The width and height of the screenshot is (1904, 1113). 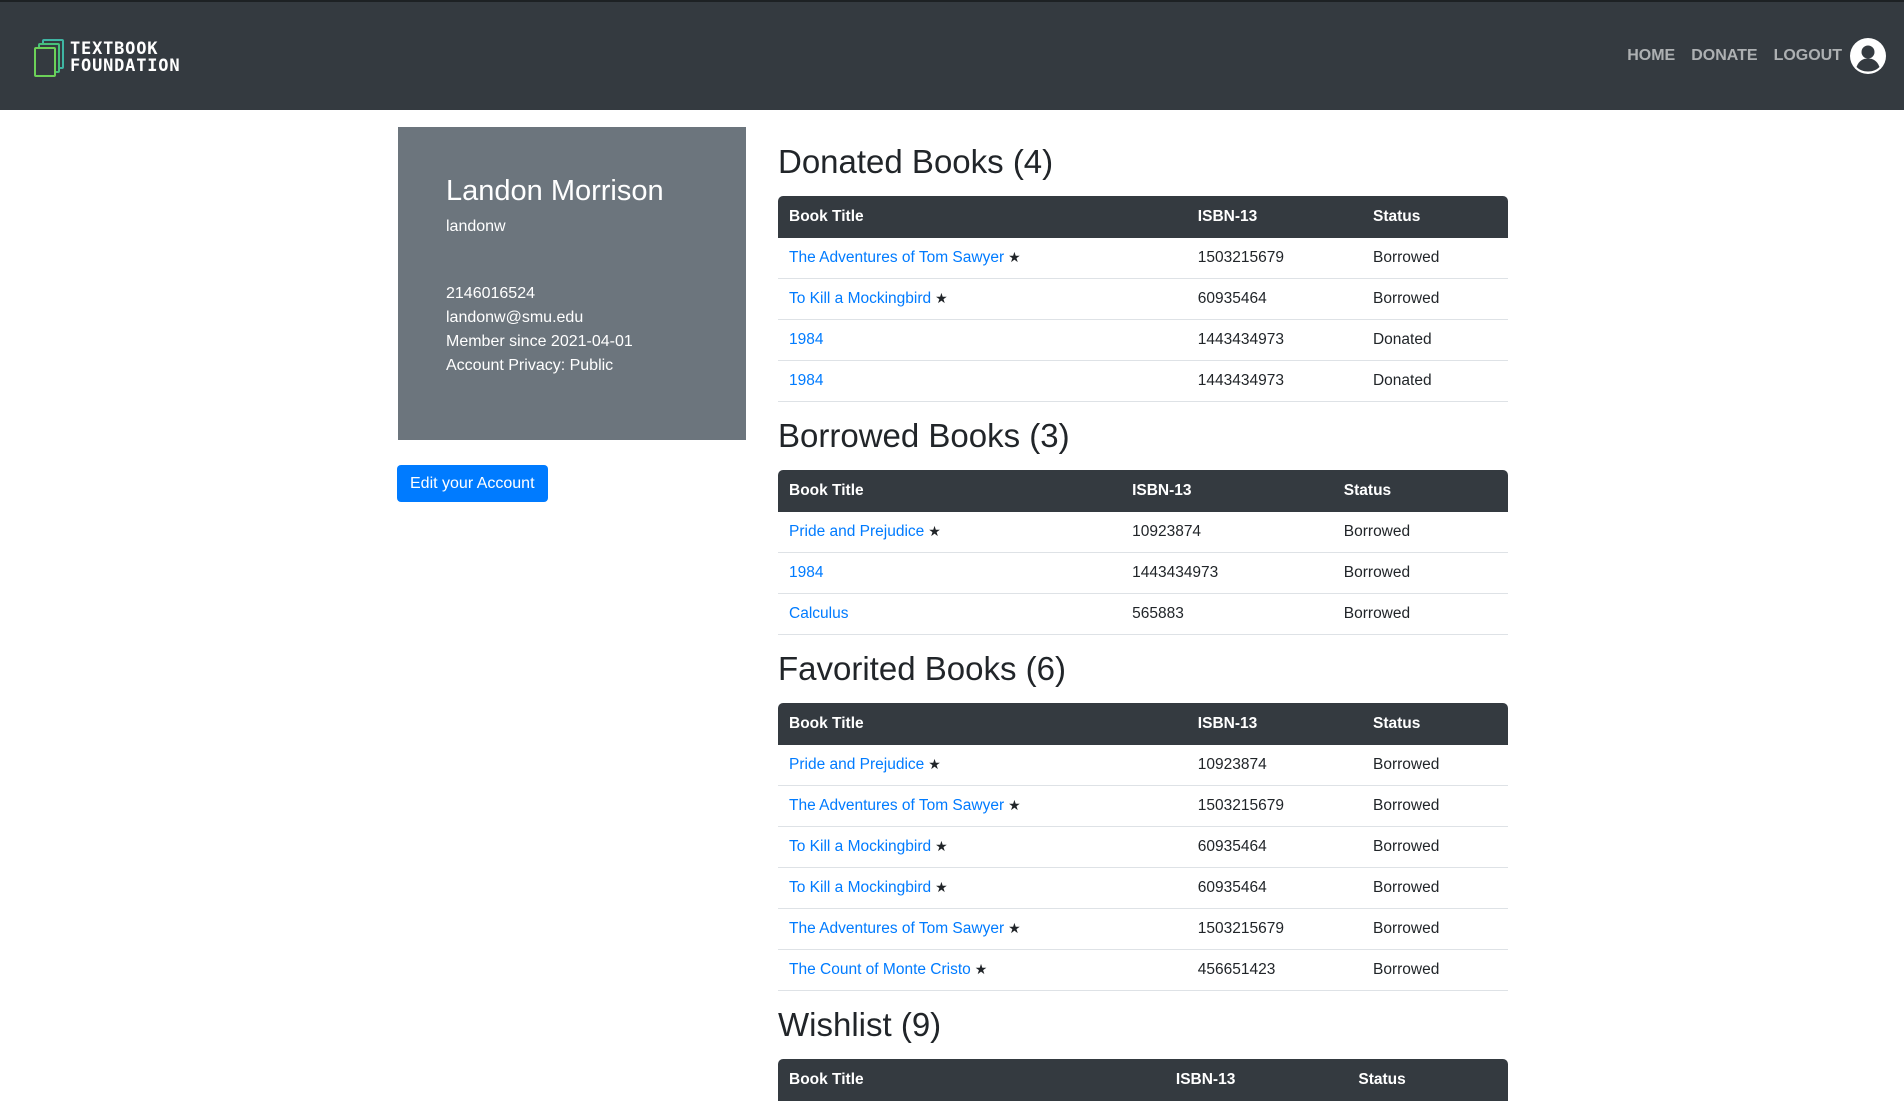 I want to click on profile-privacy: Account Privacy: Public, so click(x=530, y=365).